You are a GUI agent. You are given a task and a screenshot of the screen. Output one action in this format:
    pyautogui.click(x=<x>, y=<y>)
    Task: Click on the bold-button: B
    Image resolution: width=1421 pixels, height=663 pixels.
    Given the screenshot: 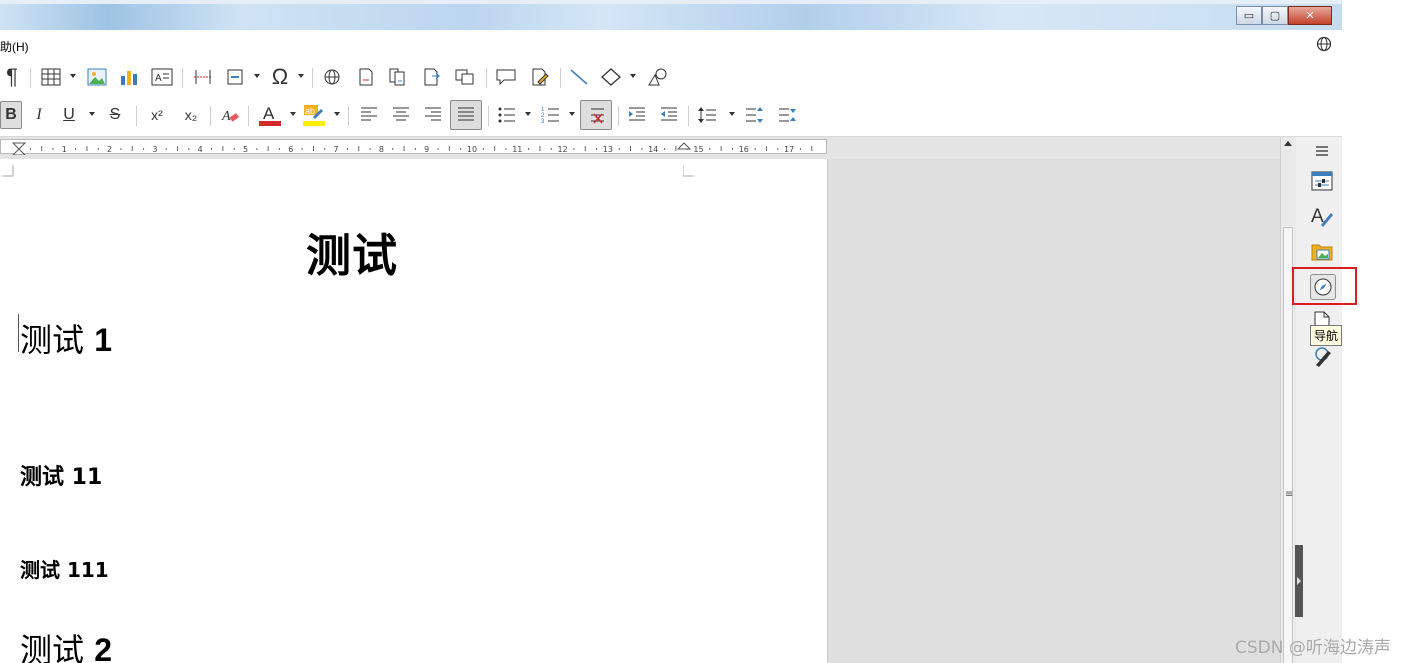 What is the action you would take?
    pyautogui.click(x=11, y=115)
    